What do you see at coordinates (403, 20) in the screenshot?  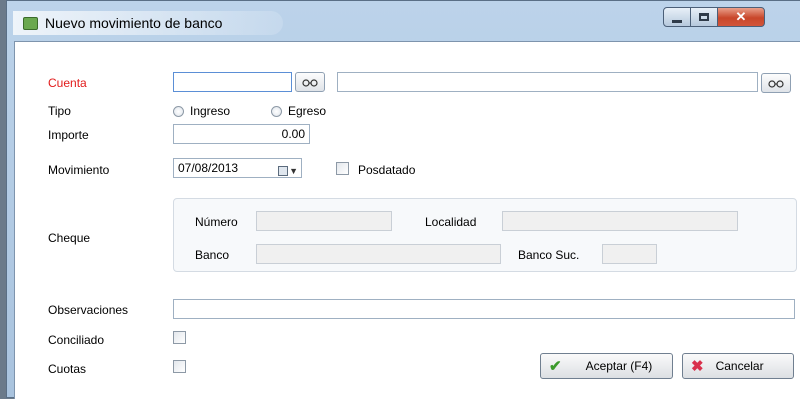 I see `title-bar: Nuevo movimiento de banco ✕` at bounding box center [403, 20].